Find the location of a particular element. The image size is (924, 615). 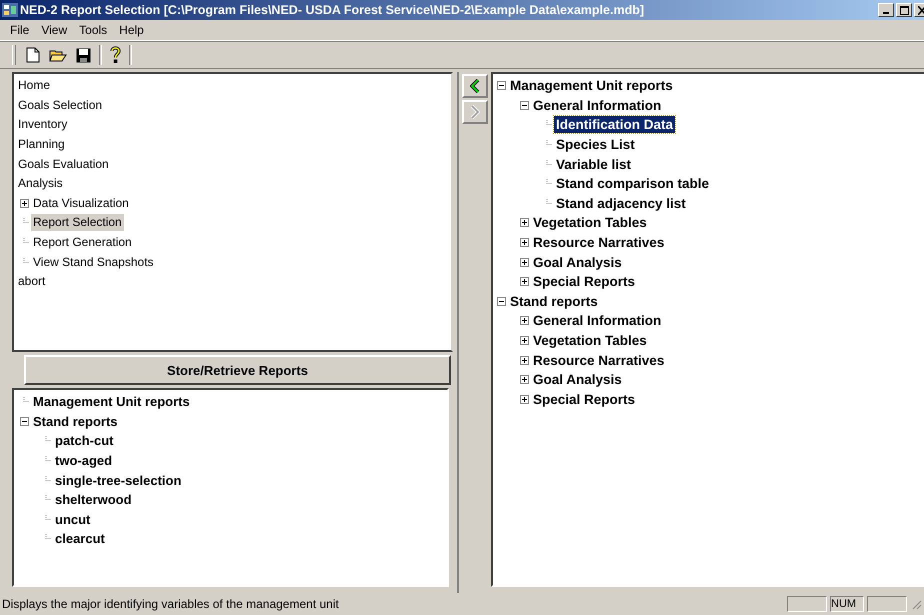

tree-item: Inventory is located at coordinates (43, 125).